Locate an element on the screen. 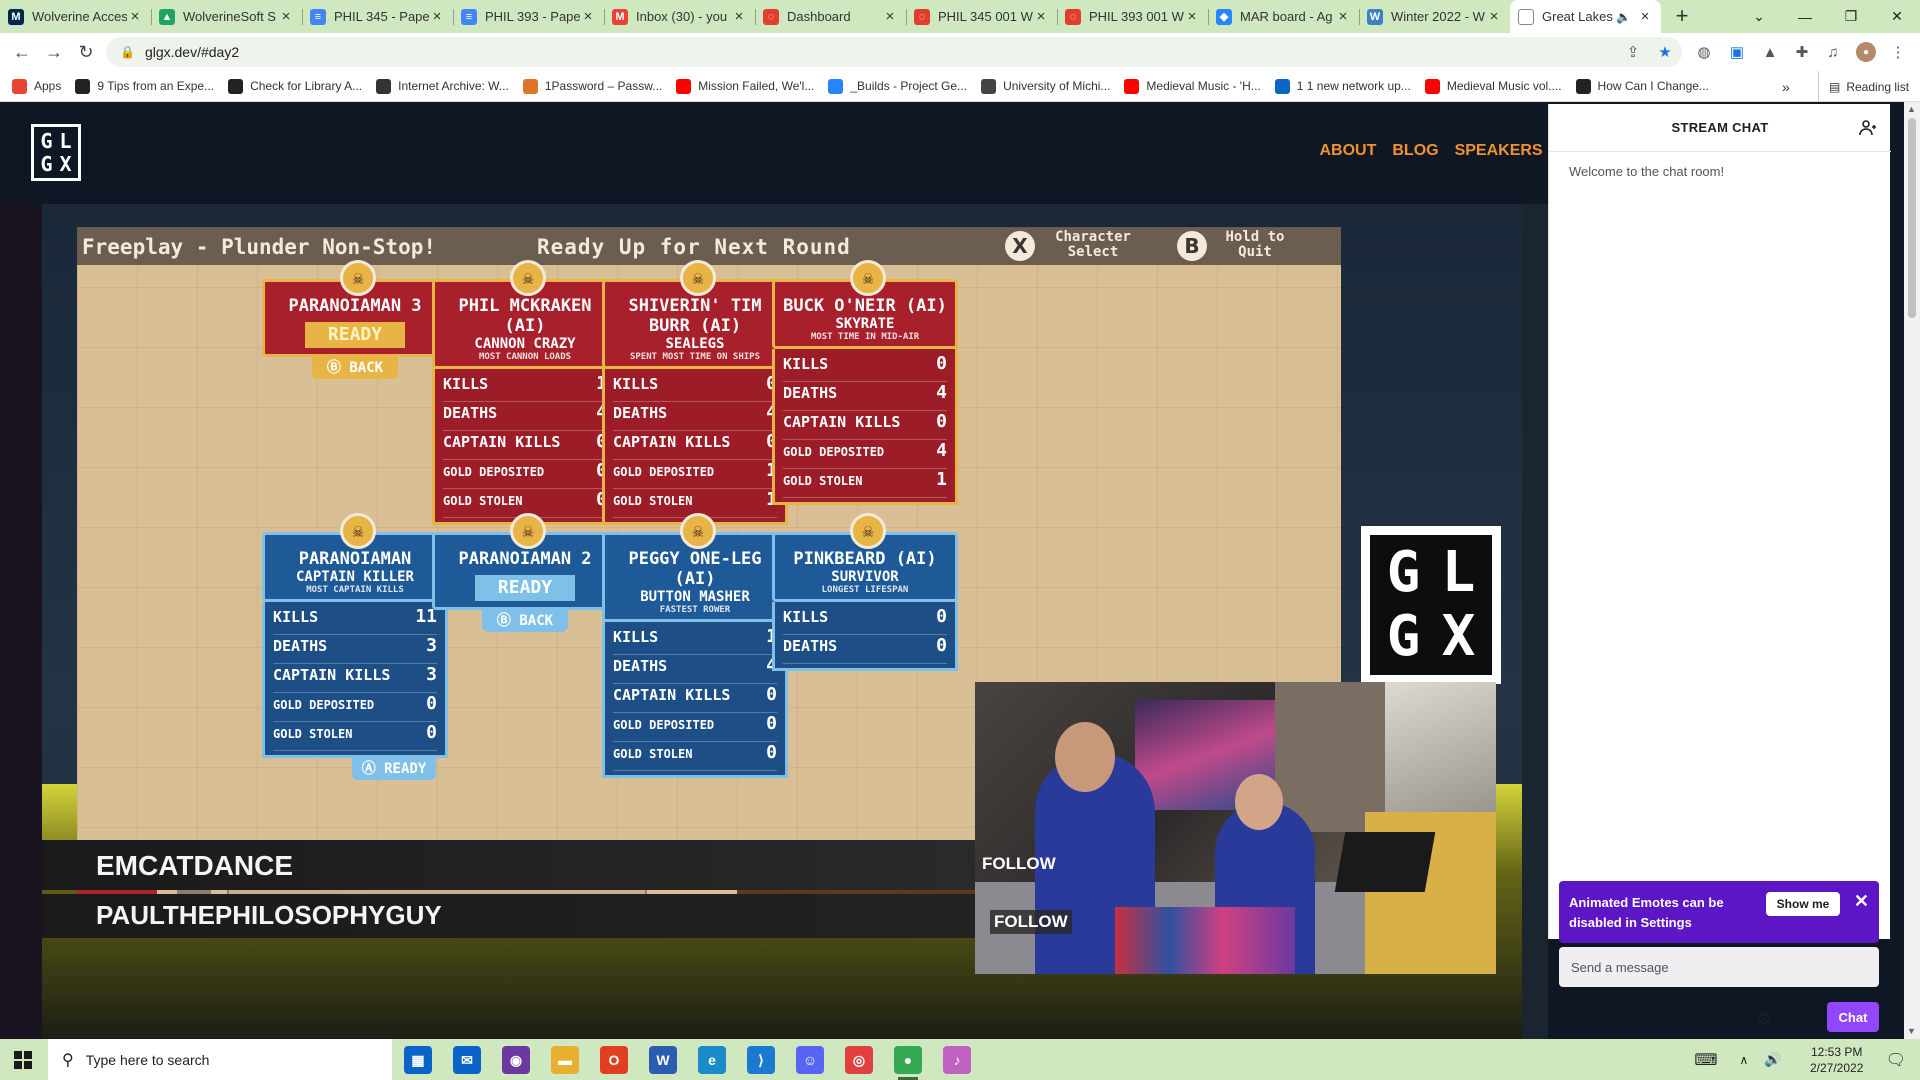 The width and height of the screenshot is (1920, 1080). music-icon: ♪ is located at coordinates (957, 1060).